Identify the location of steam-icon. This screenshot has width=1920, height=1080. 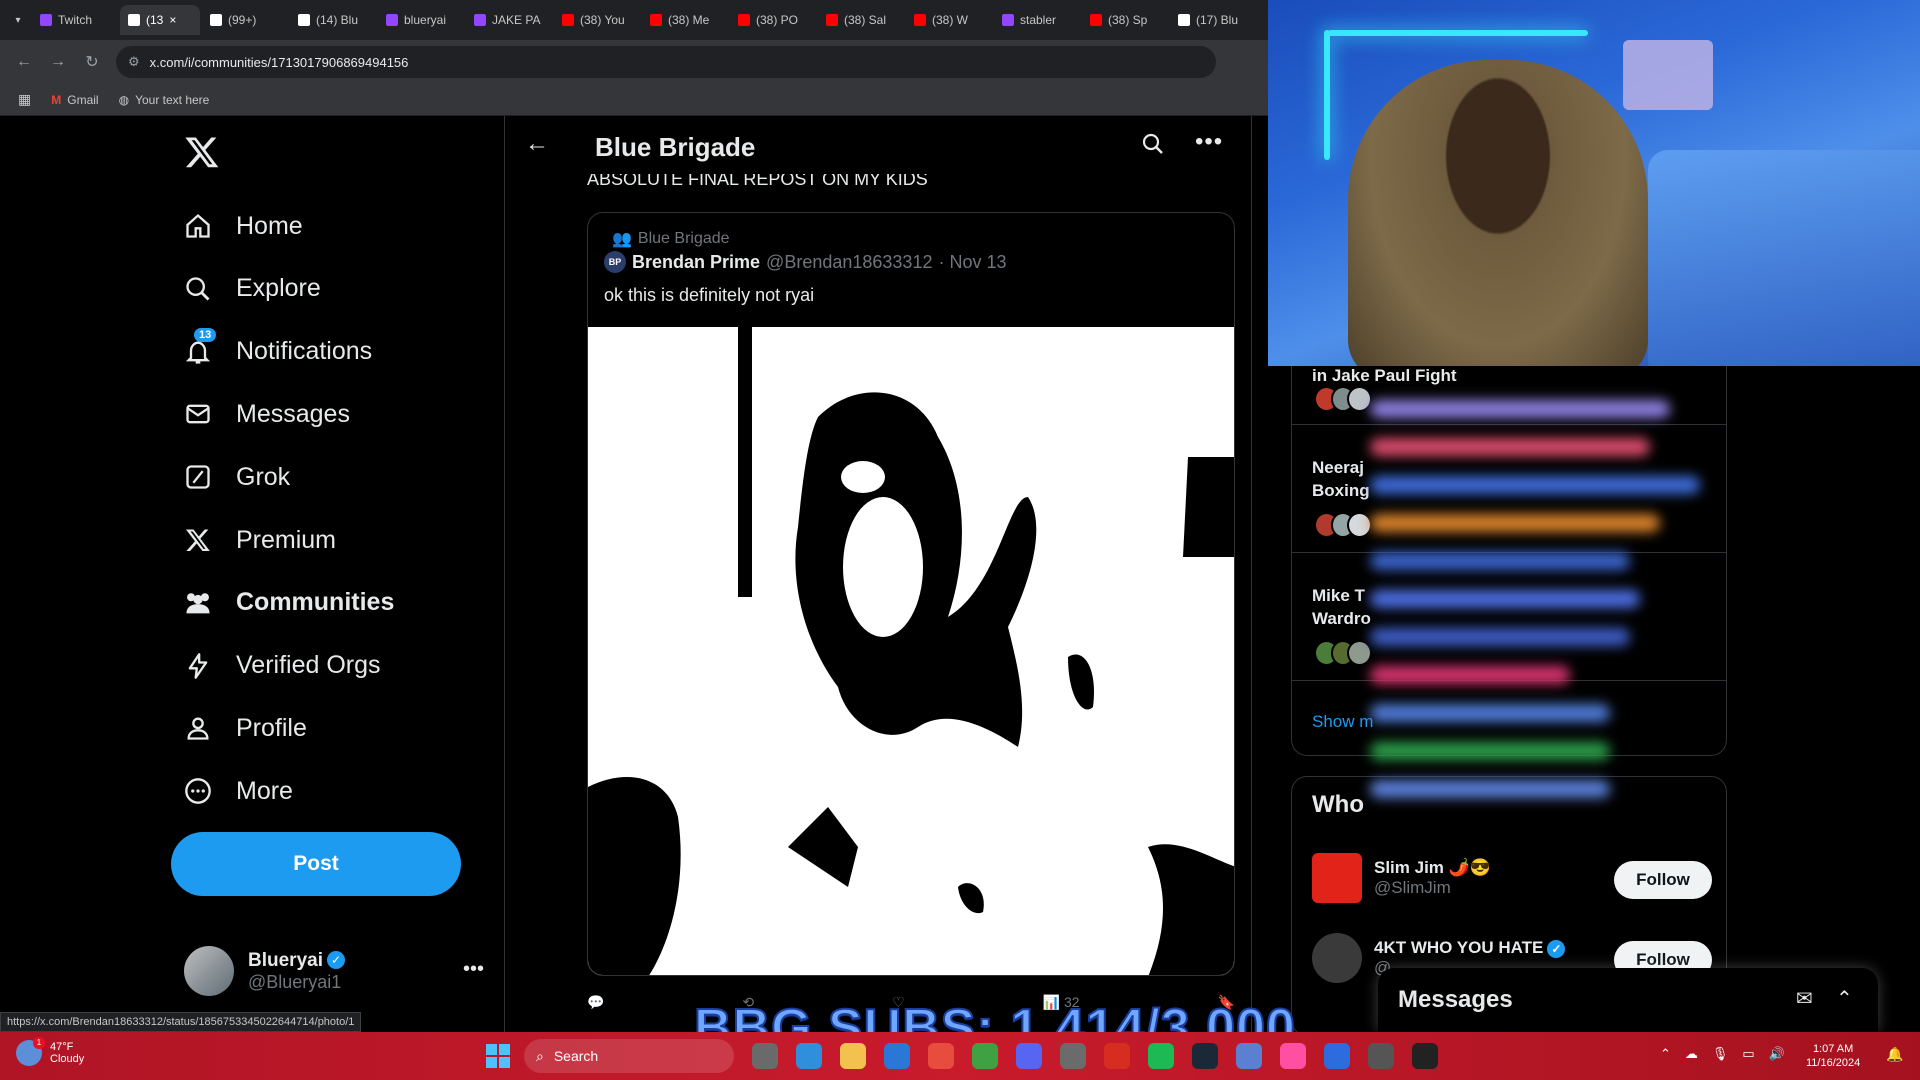
(1205, 1056).